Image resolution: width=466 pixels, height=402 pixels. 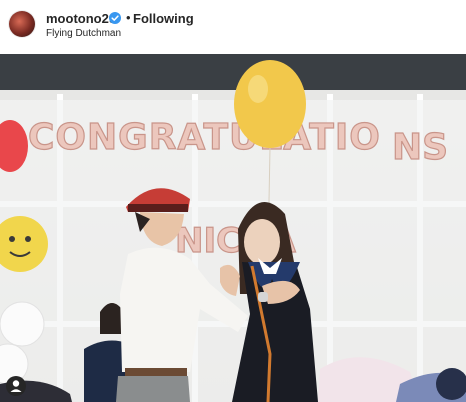 I want to click on profile-avatar, so click(x=22, y=24).